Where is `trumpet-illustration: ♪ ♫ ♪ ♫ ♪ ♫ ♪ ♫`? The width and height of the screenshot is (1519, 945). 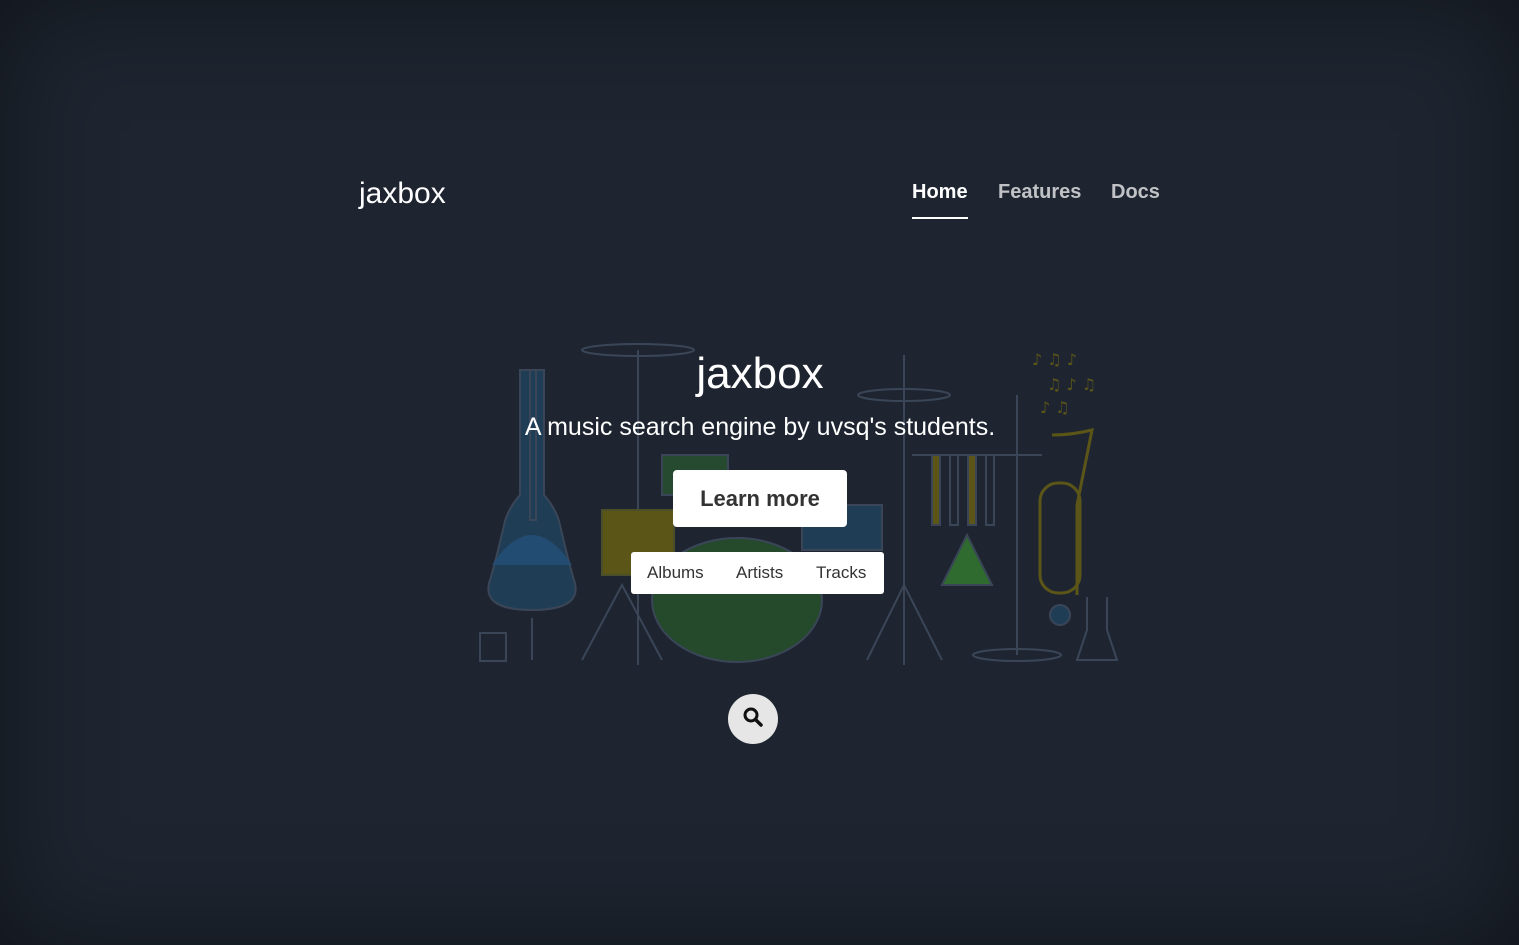 trumpet-illustration: ♪ ♫ ♪ ♫ ♪ ♫ ♪ ♫ is located at coordinates (1075, 505).